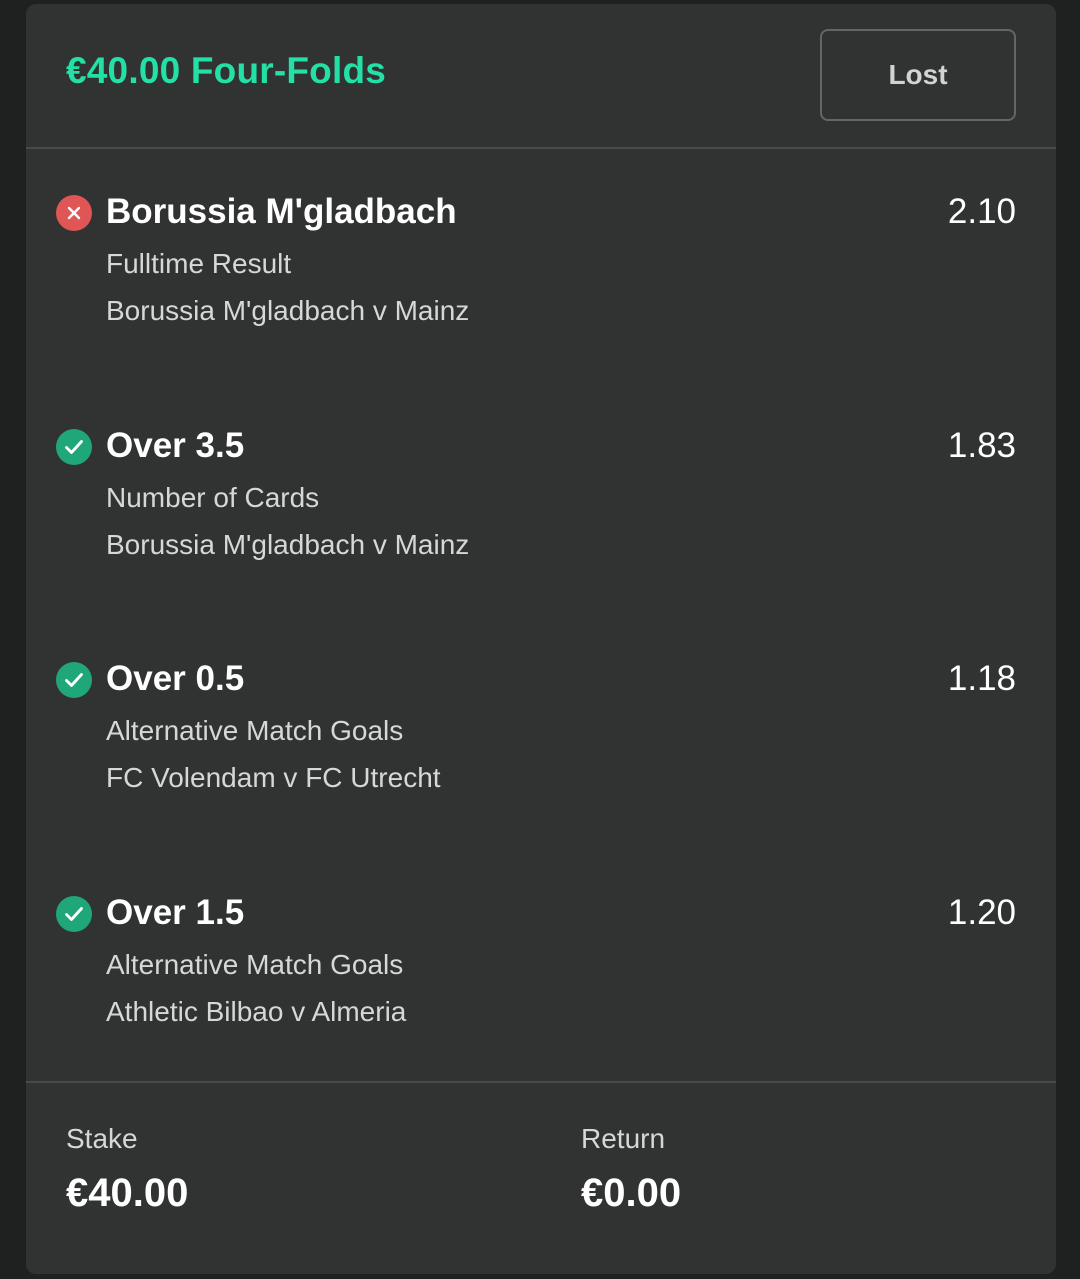 This screenshot has height=1279, width=1080. What do you see at coordinates (981, 445) in the screenshot?
I see `selection-odds: 1.83` at bounding box center [981, 445].